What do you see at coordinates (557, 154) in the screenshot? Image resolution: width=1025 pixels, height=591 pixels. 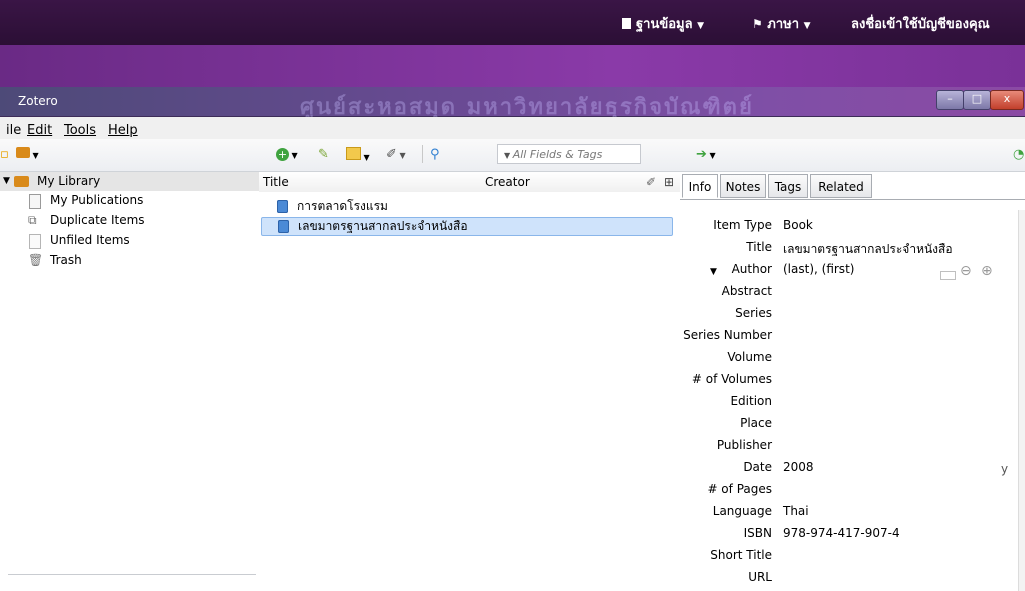 I see `search-placeholder: All Fields & Tags` at bounding box center [557, 154].